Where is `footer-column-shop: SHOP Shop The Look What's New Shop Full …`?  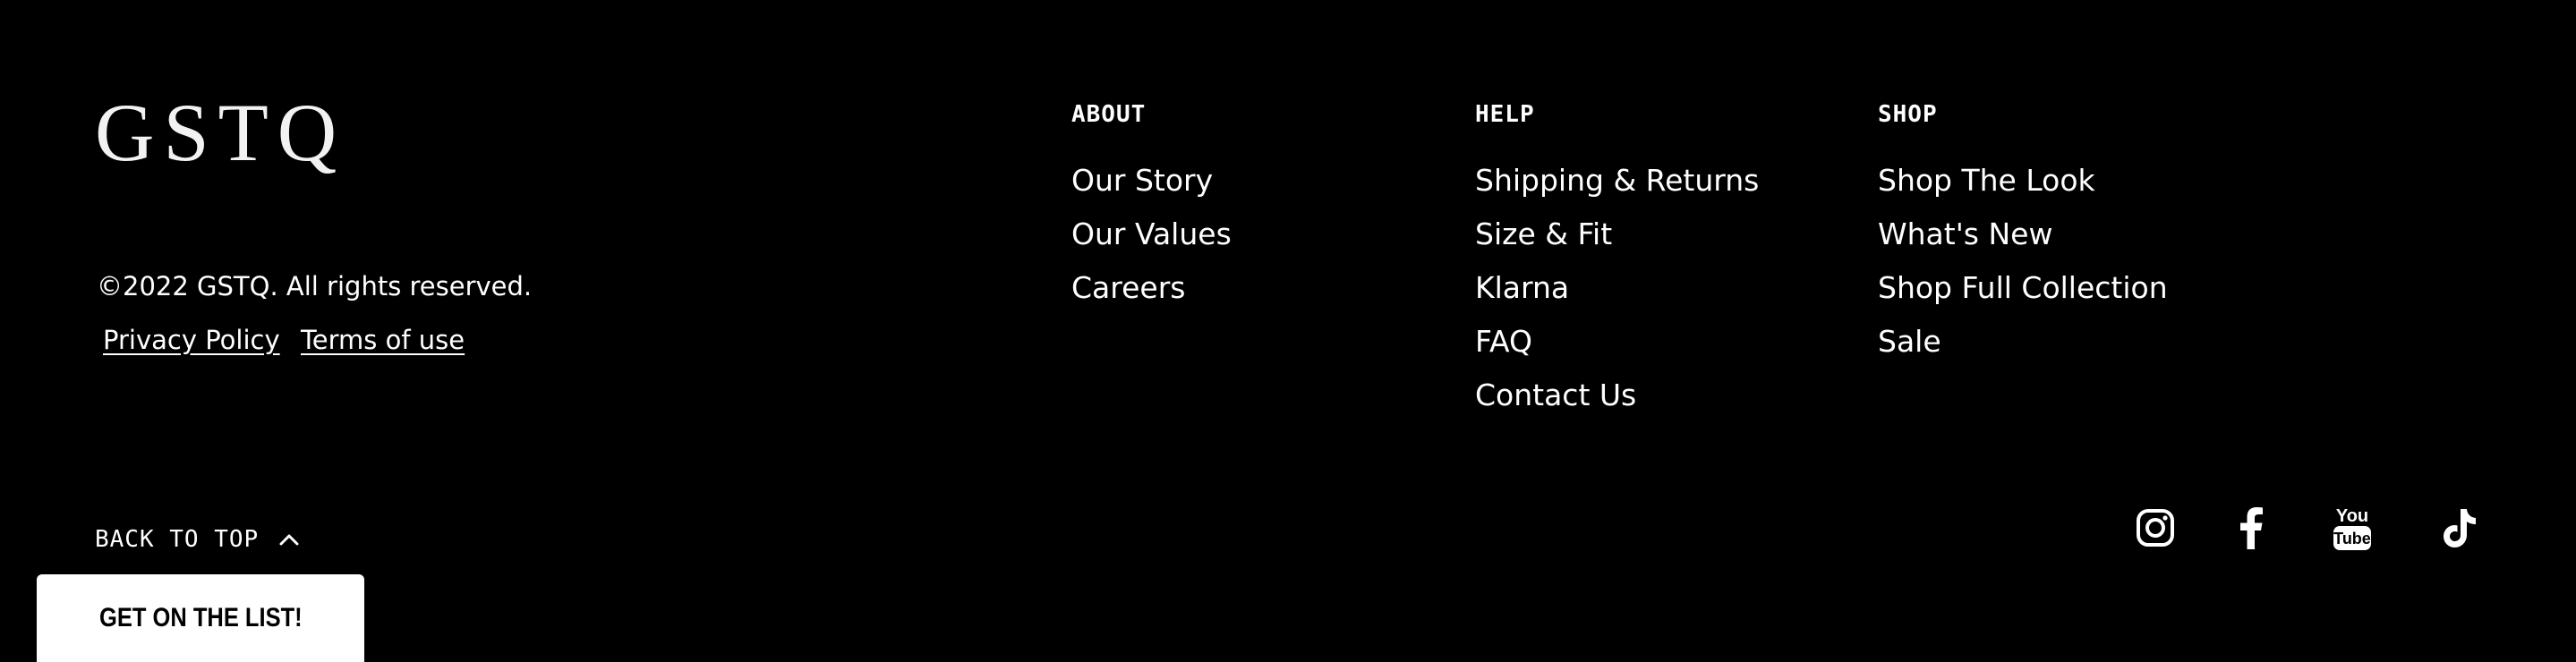 footer-column-shop: SHOP Shop The Look What's New Shop Full … is located at coordinates (2023, 233).